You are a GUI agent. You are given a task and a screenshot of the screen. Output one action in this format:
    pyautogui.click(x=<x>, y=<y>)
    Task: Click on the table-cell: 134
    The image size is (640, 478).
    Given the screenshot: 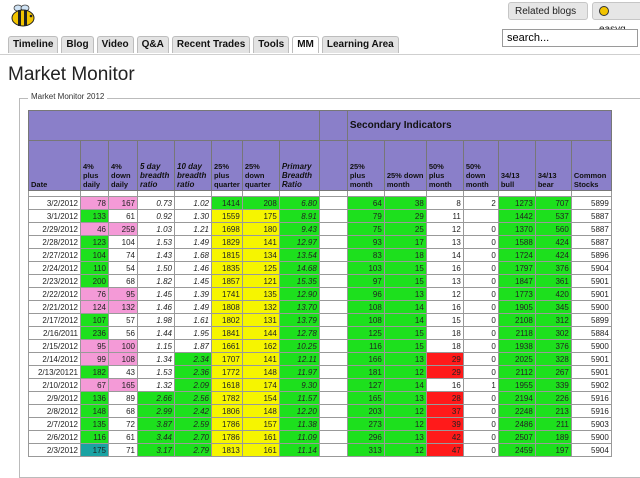 What is the action you would take?
    pyautogui.click(x=260, y=255)
    